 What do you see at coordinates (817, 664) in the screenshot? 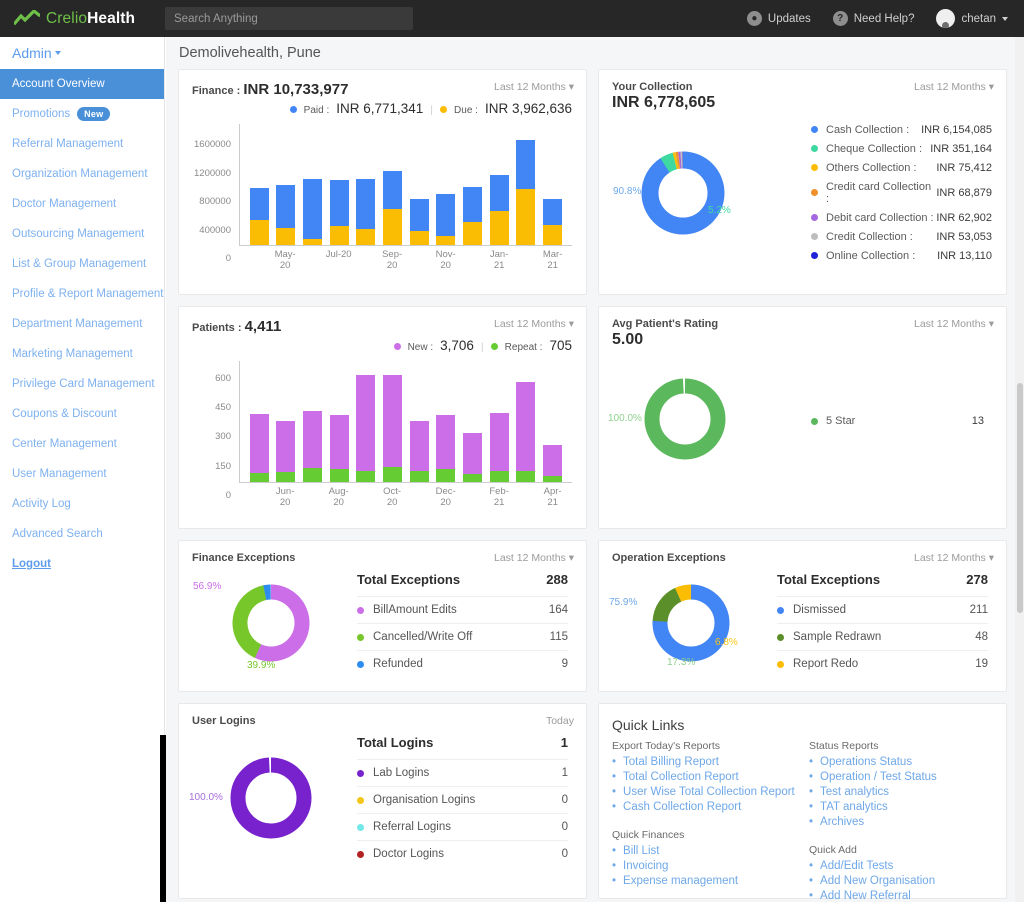
I see `row-label: Report Redo` at bounding box center [817, 664].